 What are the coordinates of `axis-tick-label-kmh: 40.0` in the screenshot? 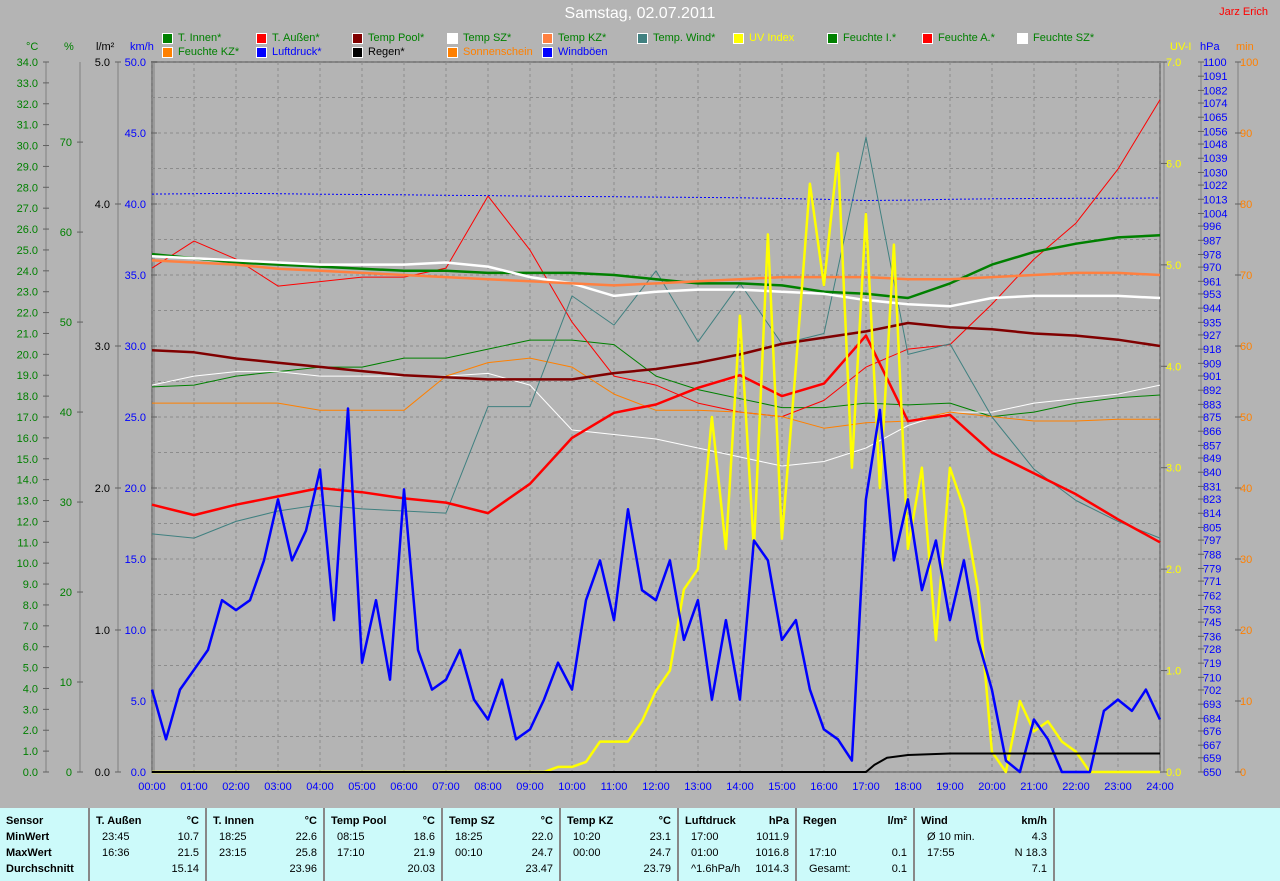 It's located at (135, 205).